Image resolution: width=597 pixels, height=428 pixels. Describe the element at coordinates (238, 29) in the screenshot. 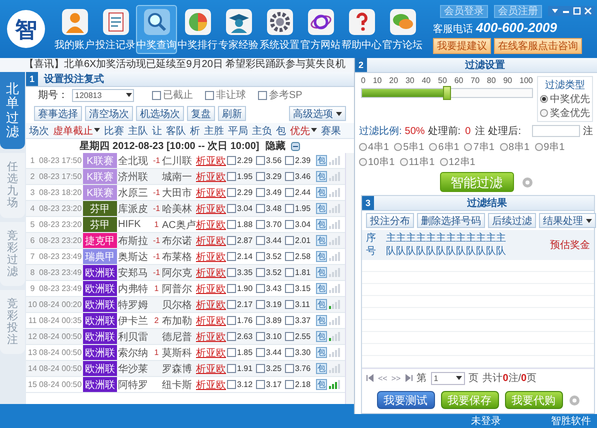

I see `nav-item: 专家经验` at that location.